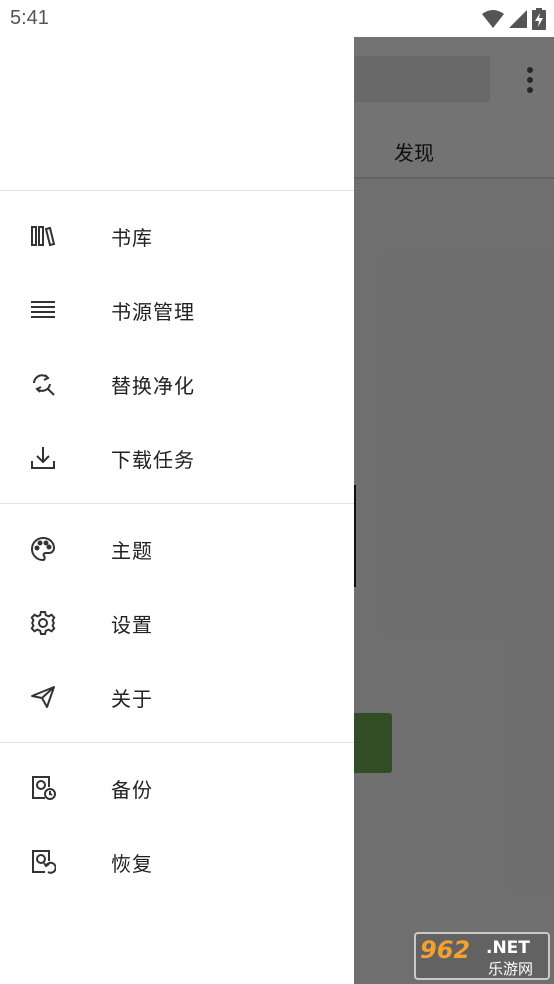  What do you see at coordinates (177, 862) in the screenshot?
I see `menu-item-restore: 恢复` at bounding box center [177, 862].